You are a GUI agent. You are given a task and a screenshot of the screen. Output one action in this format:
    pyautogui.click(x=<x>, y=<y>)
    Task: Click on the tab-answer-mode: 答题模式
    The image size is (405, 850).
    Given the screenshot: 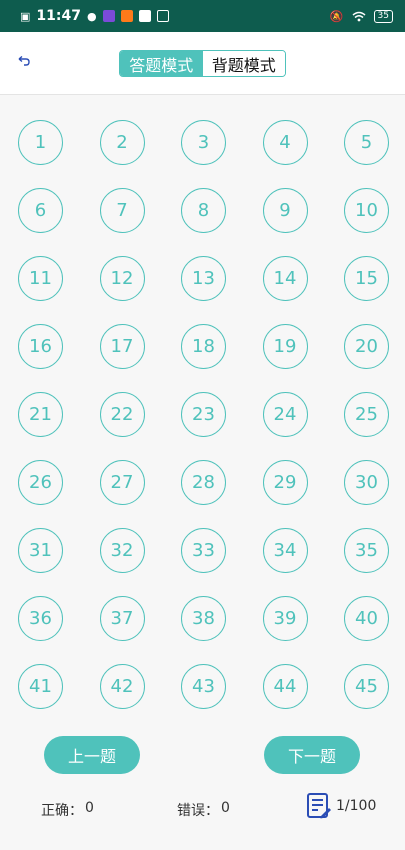 What is the action you would take?
    pyautogui.click(x=161, y=63)
    